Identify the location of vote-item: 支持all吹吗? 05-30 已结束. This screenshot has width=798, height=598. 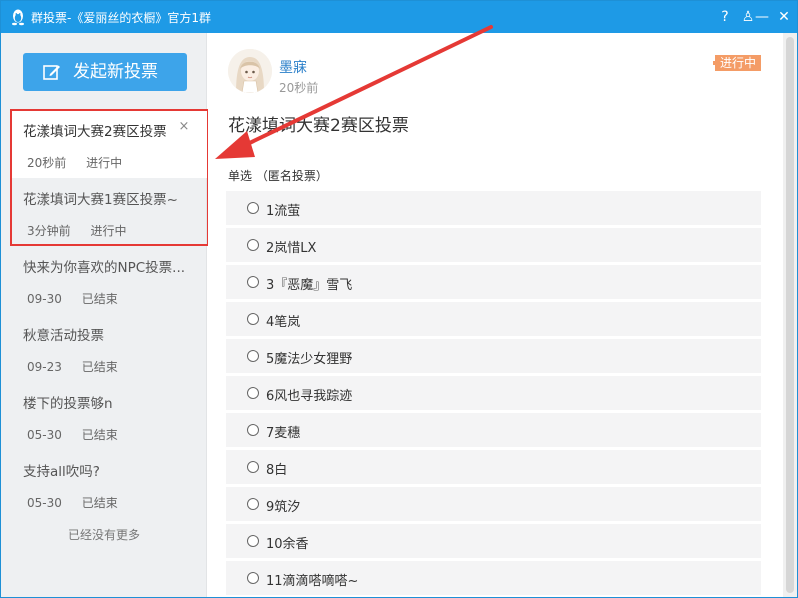
(109, 484).